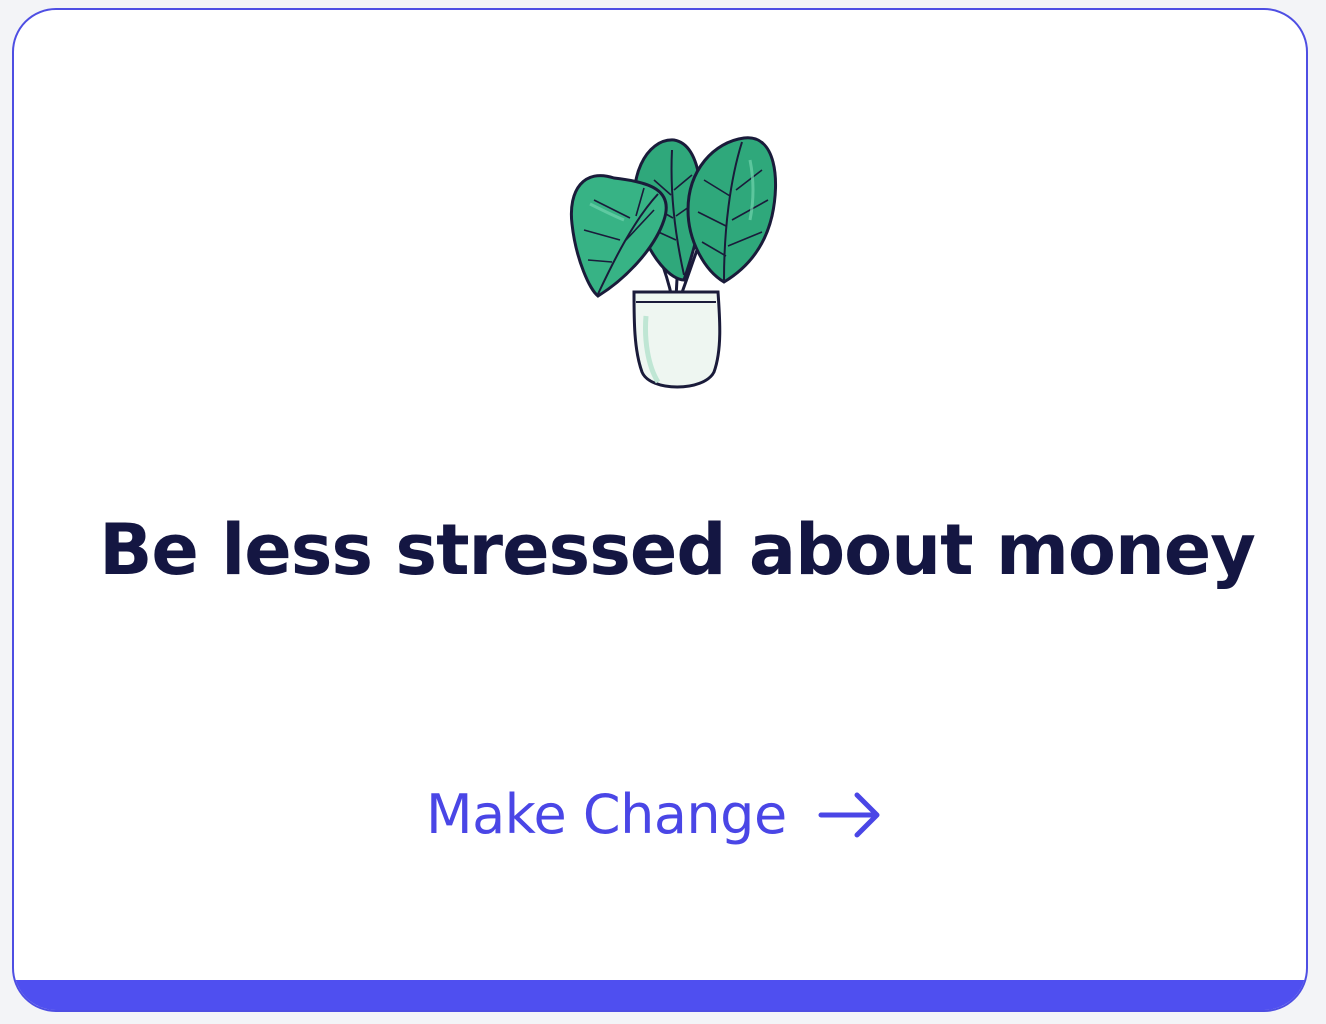 Image resolution: width=1326 pixels, height=1024 pixels. What do you see at coordinates (849, 815) in the screenshot?
I see `arrow-right-icon` at bounding box center [849, 815].